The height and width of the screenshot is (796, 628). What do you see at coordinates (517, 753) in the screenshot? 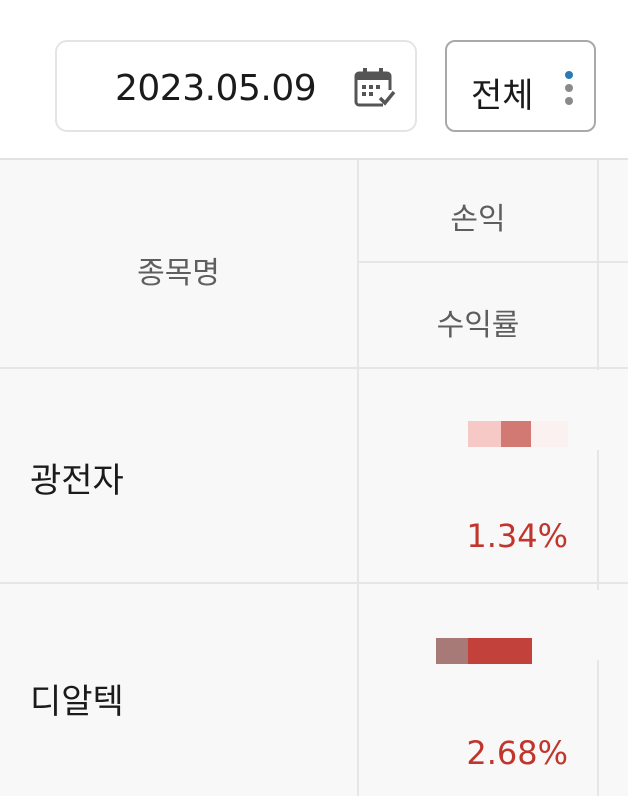
I see `return-rate-value: 2.68%` at bounding box center [517, 753].